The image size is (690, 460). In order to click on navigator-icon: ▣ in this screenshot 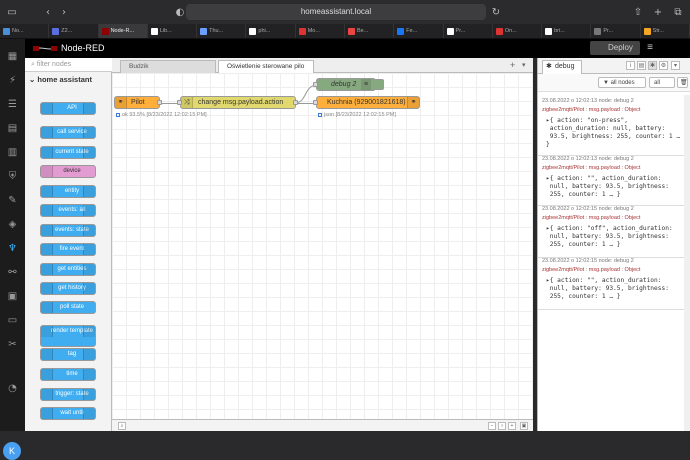, I will do `click(524, 426)`.